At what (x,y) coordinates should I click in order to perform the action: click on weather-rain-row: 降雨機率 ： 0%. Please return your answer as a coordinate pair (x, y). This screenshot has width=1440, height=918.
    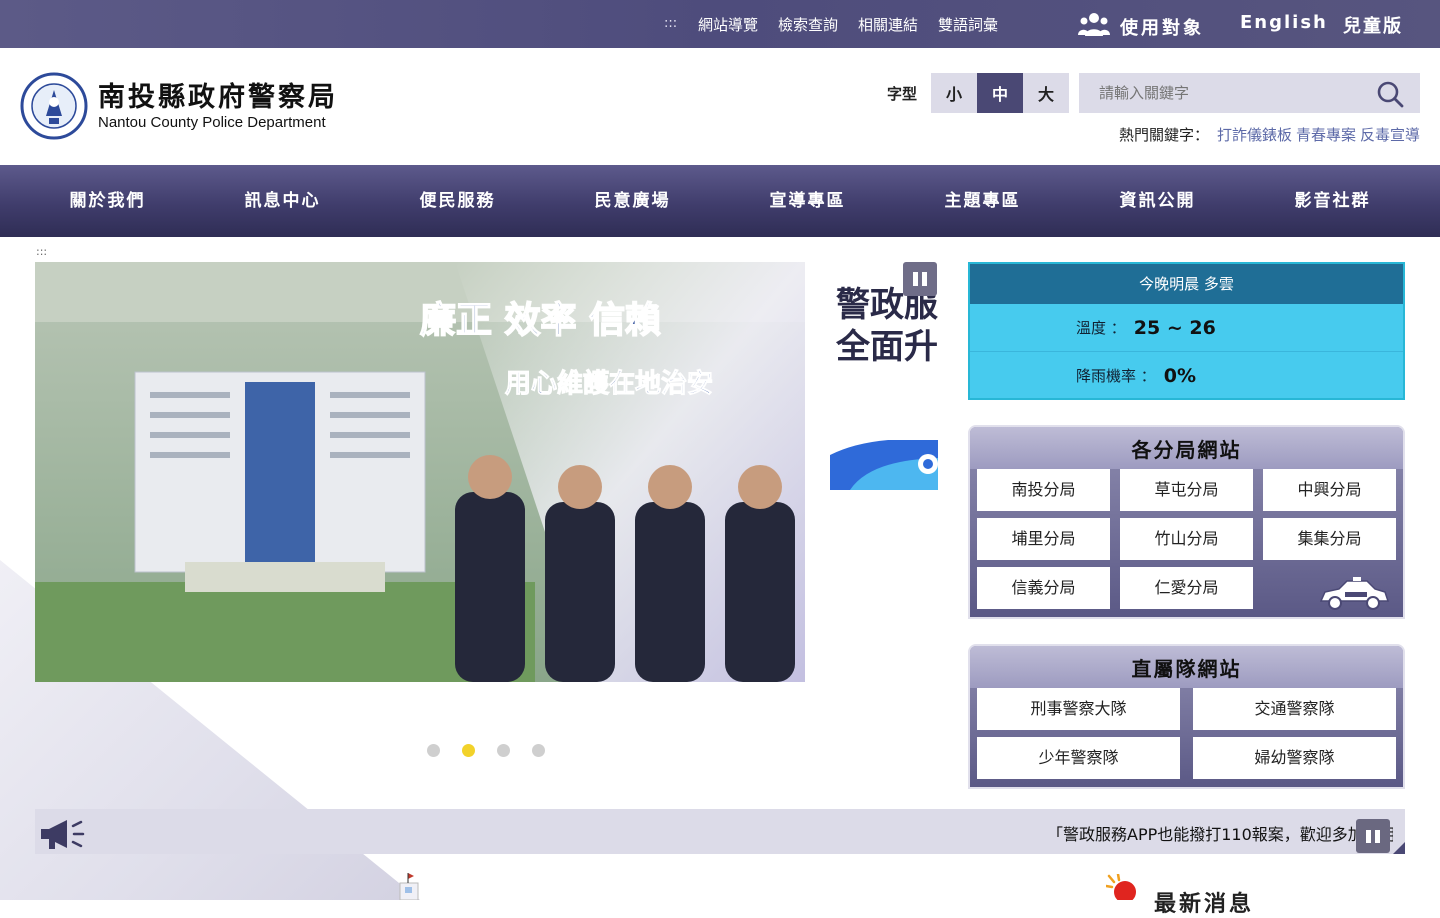
    Looking at the image, I should click on (1186, 375).